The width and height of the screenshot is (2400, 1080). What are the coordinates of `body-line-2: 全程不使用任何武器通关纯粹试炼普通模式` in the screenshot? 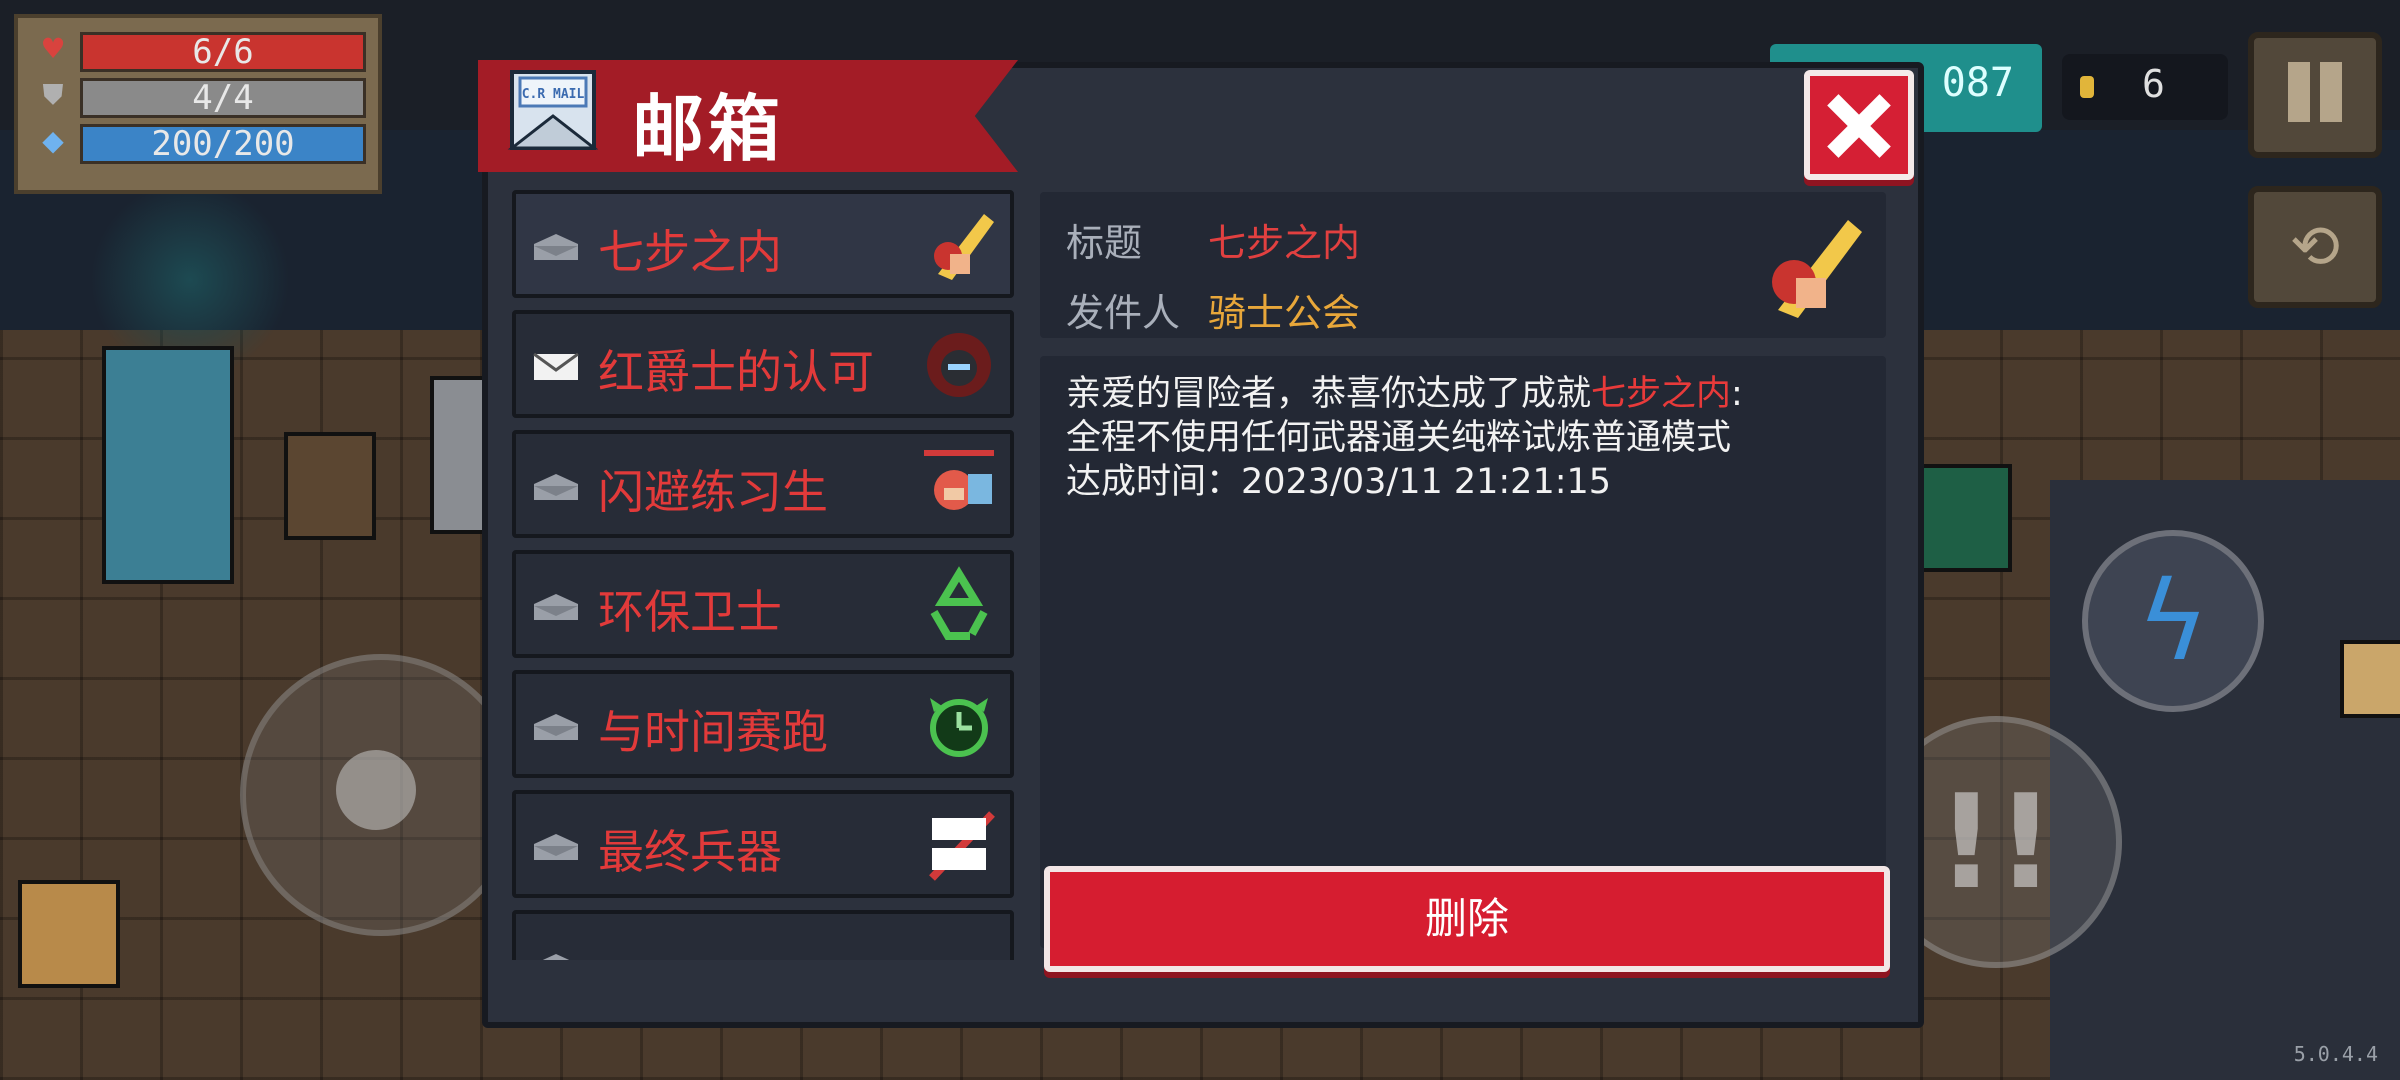 It's located at (1399, 438).